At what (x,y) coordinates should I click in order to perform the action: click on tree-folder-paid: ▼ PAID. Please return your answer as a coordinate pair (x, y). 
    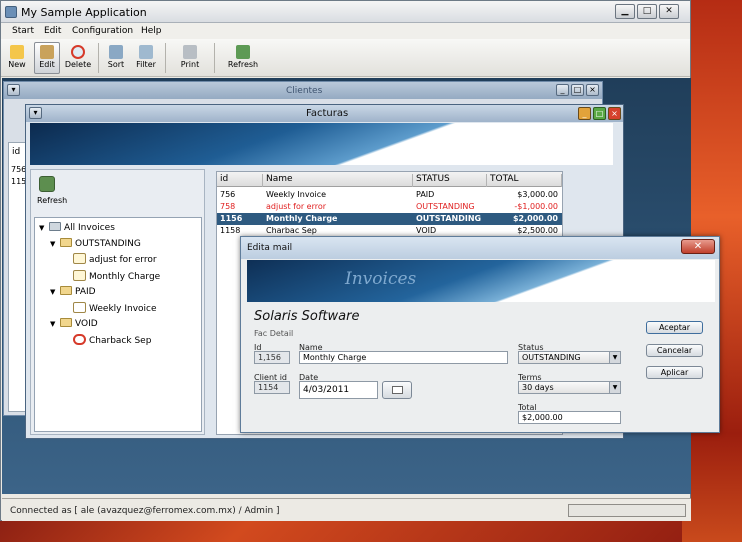
    Looking at the image, I should click on (73, 291).